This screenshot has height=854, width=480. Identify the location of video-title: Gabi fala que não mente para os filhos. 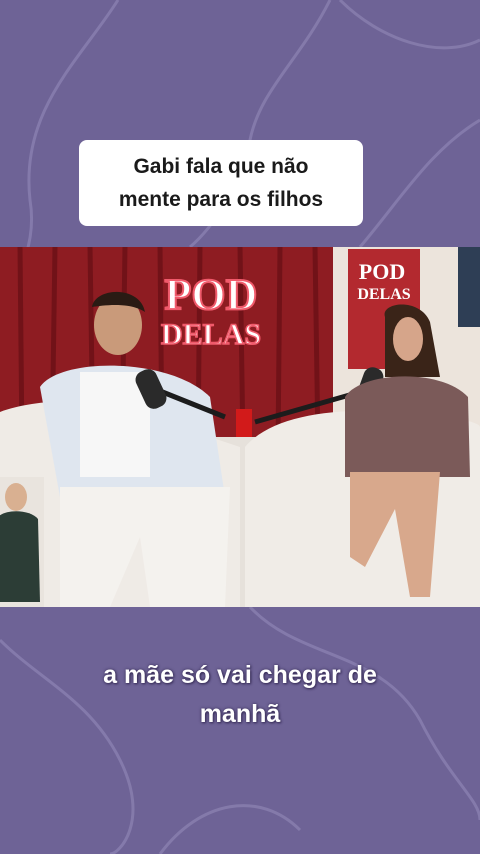
(221, 183).